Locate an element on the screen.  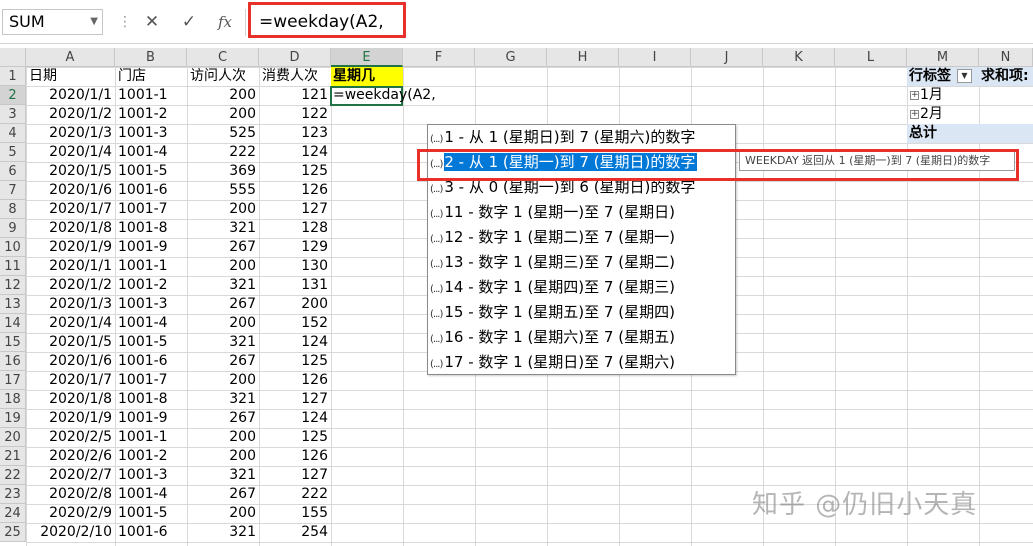
column-header-h: H is located at coordinates (583, 57).